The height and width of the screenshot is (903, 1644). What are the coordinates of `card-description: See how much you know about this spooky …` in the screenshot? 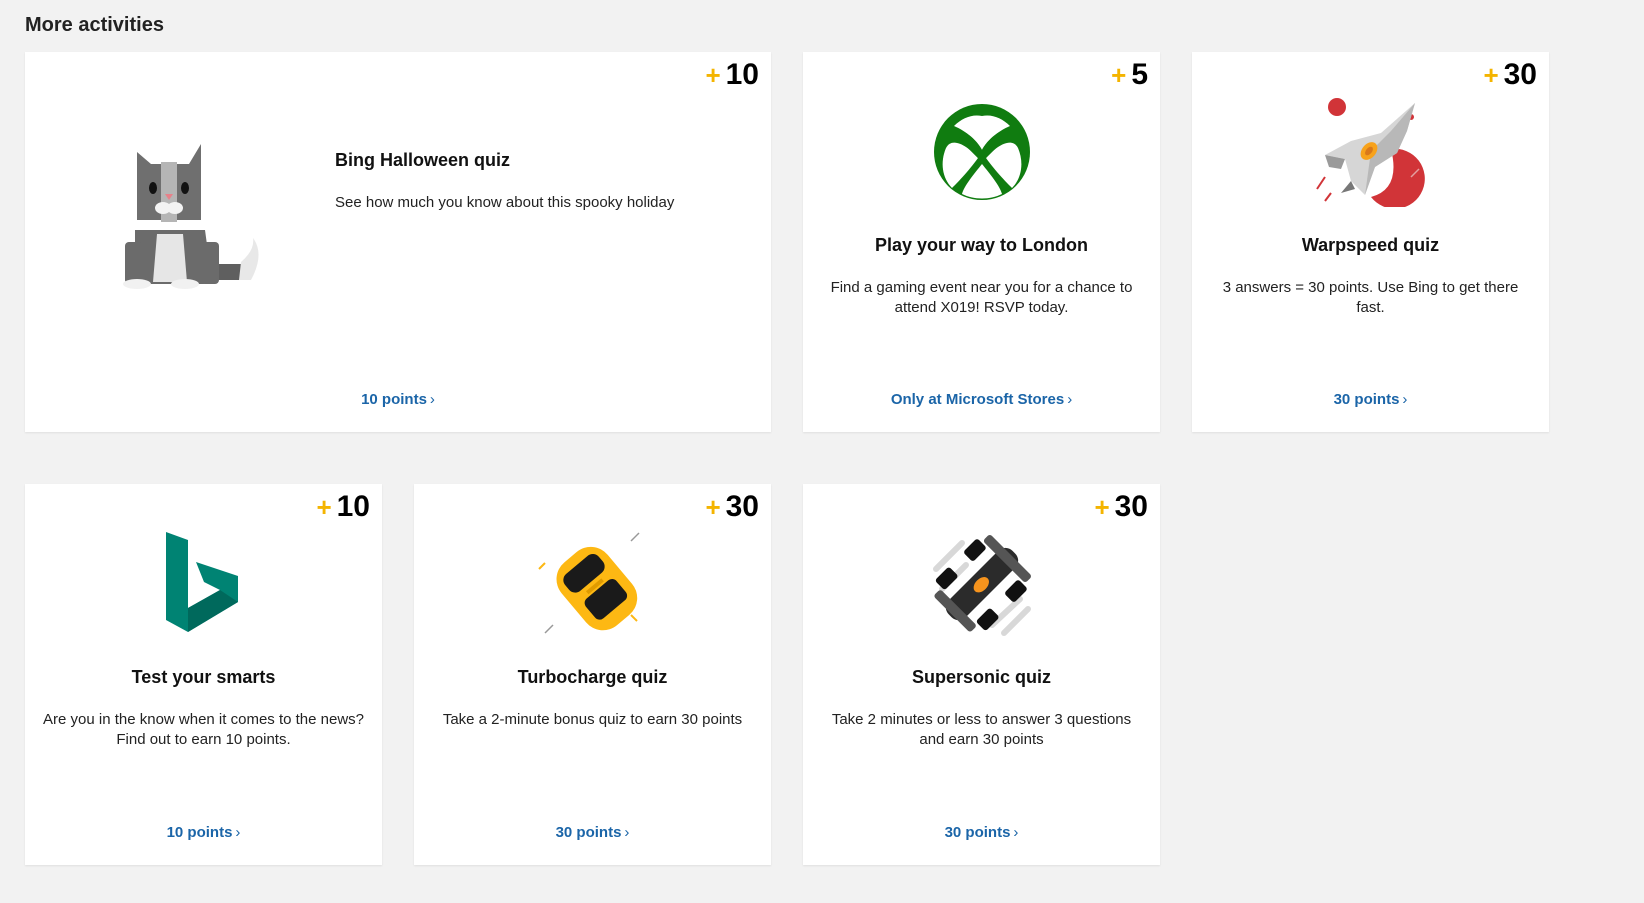 It's located at (505, 202).